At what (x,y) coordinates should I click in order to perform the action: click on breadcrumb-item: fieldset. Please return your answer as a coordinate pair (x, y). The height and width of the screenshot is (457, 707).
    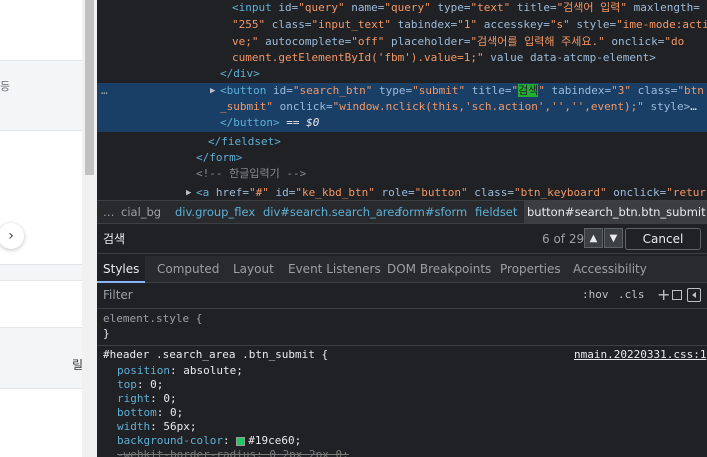
    Looking at the image, I should click on (496, 212).